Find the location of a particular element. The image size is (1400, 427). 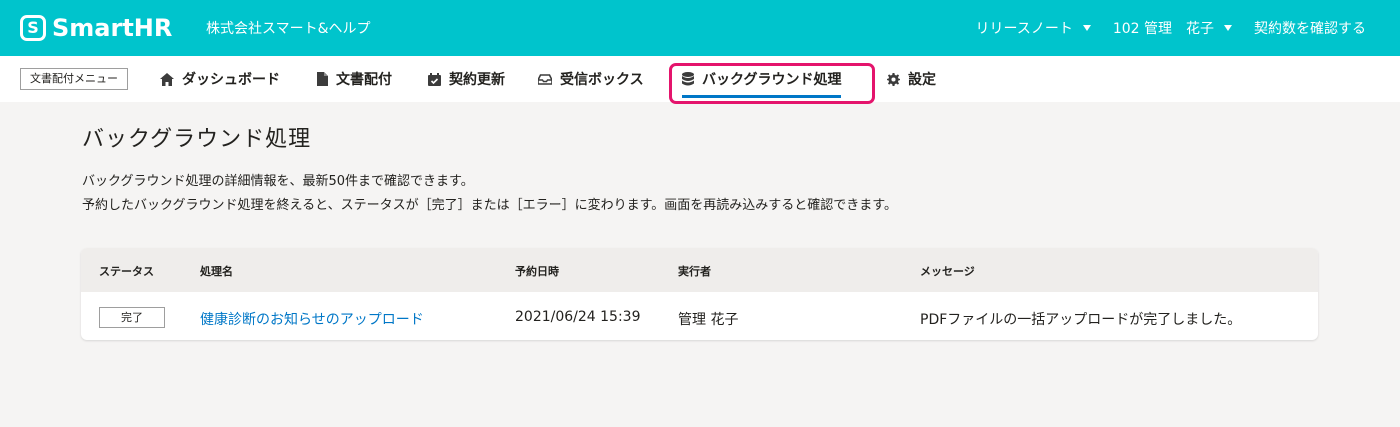

tenant-name: 株式会社スマート&ヘルプ is located at coordinates (288, 29).